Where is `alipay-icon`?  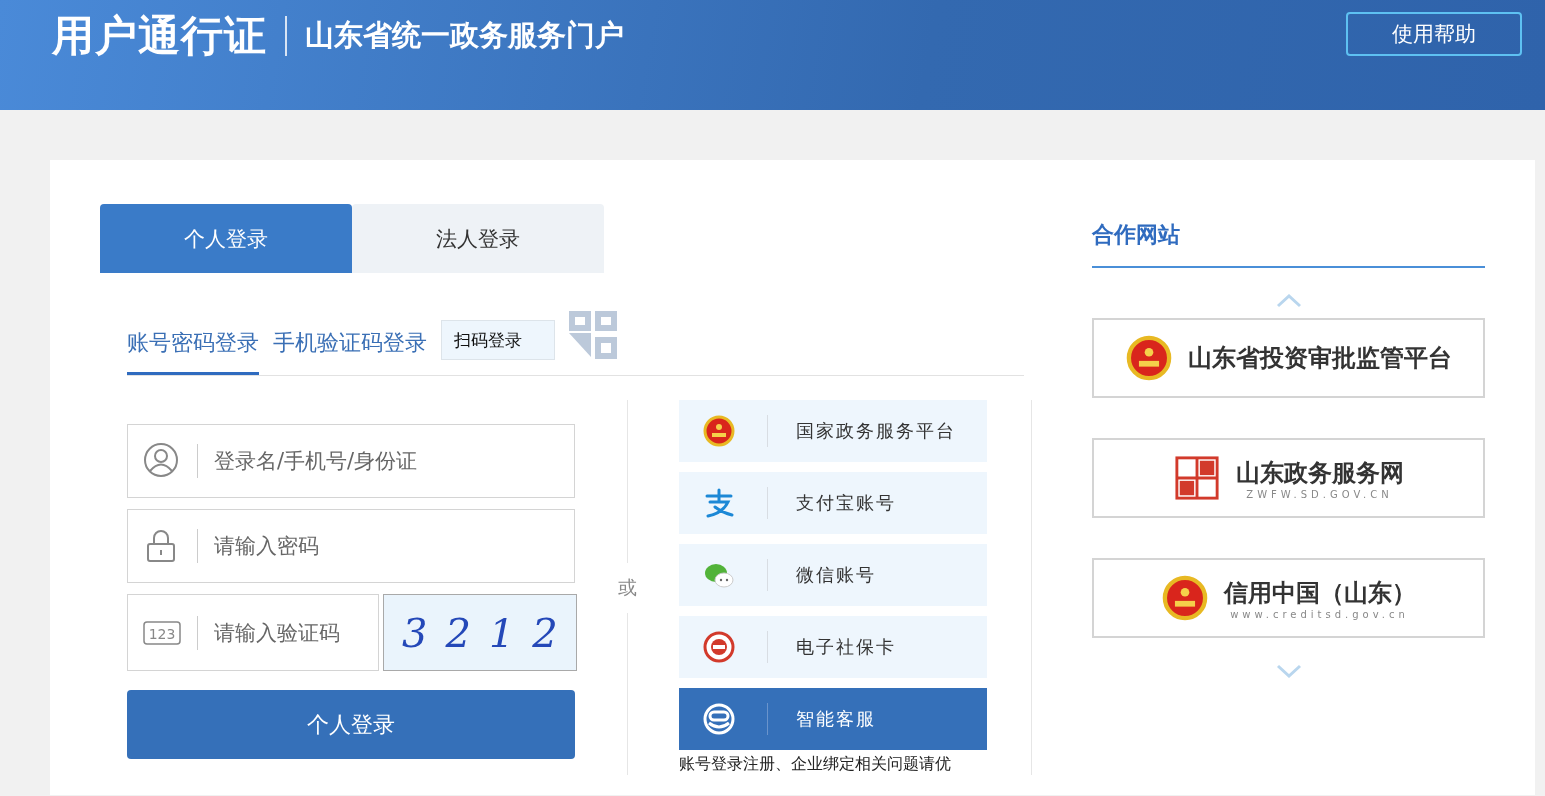
alipay-icon is located at coordinates (719, 503).